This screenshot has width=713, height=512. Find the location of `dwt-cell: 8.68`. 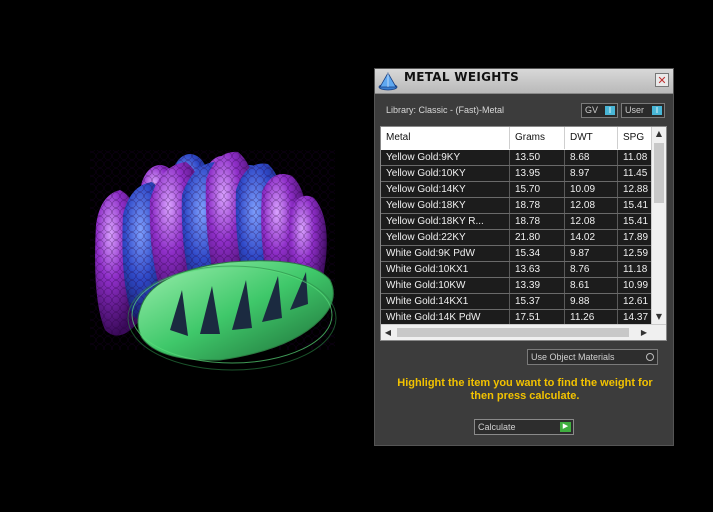

dwt-cell: 8.68 is located at coordinates (591, 157).